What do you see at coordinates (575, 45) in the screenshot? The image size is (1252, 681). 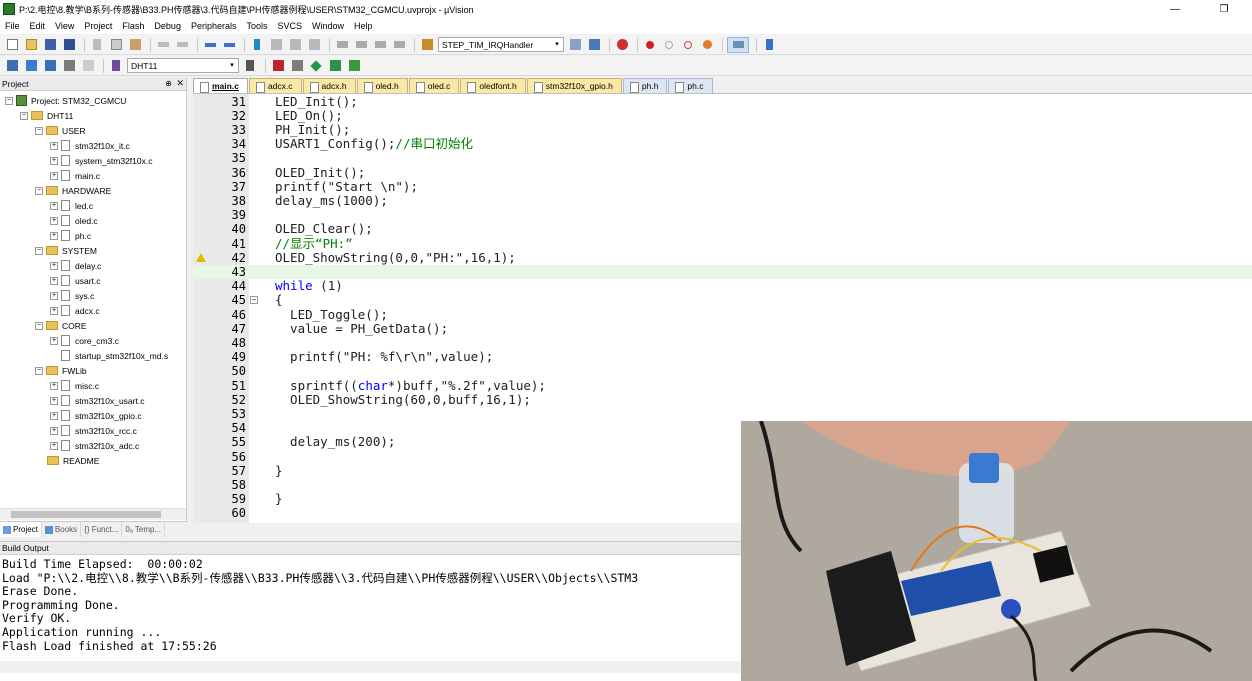 I see `find-button` at bounding box center [575, 45].